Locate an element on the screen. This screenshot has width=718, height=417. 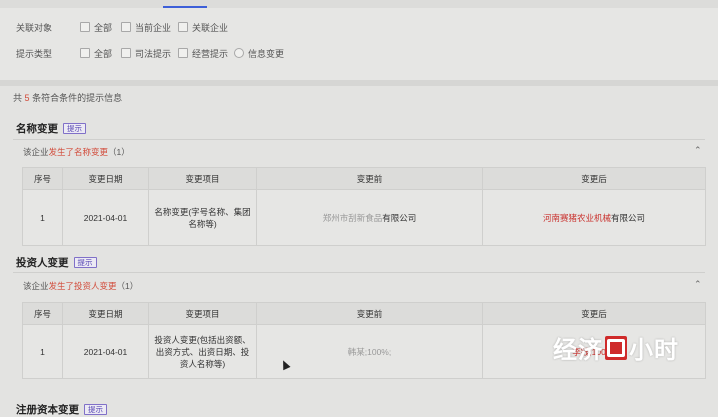
section-title-capital-change: 注册资本变更 提示 is located at coordinates (61, 409).